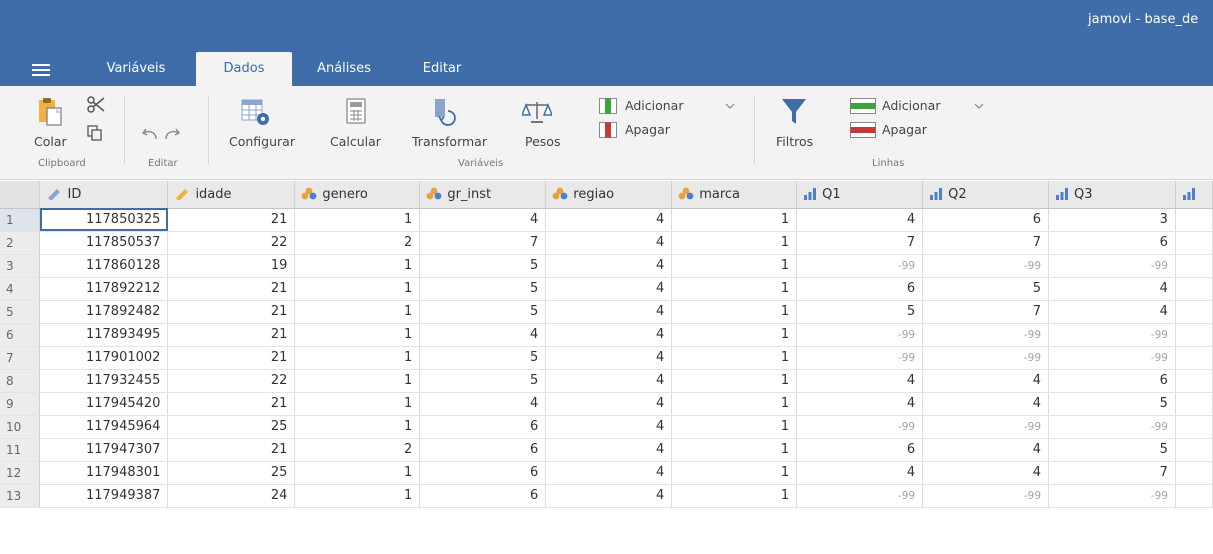 Image resolution: width=1213 pixels, height=554 pixels. What do you see at coordinates (20, 450) in the screenshot?
I see `row-number: 11` at bounding box center [20, 450].